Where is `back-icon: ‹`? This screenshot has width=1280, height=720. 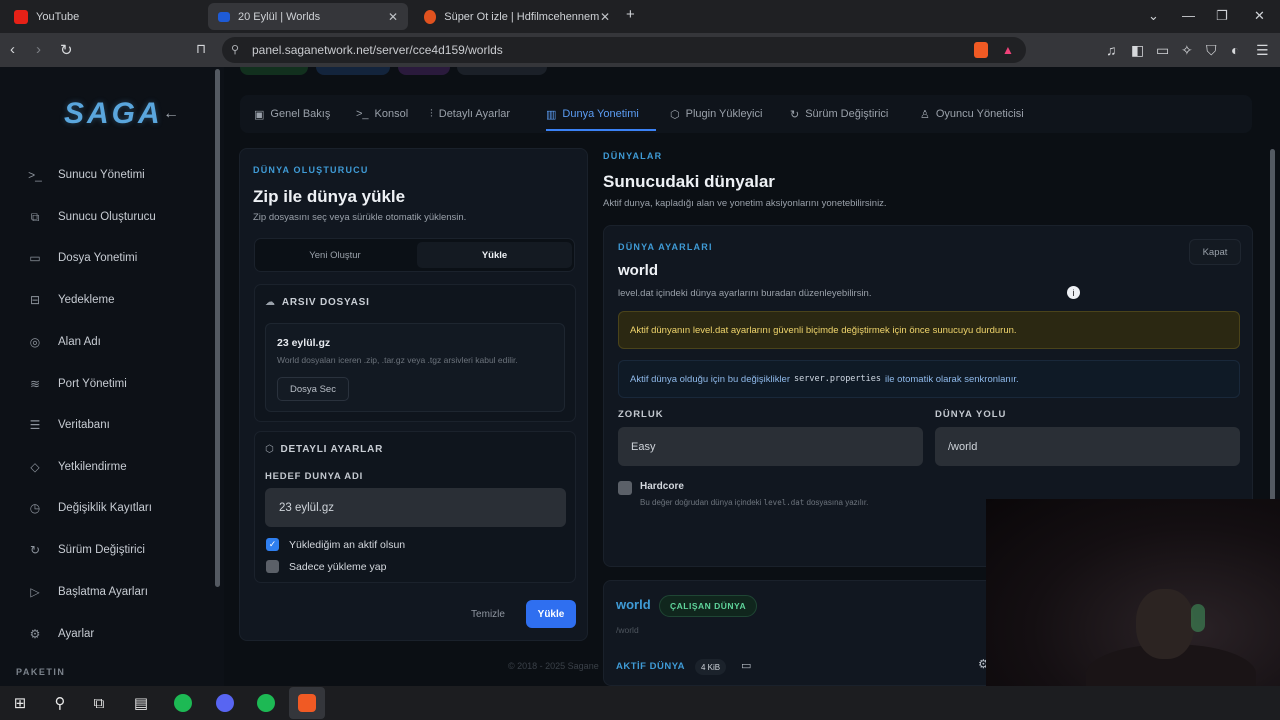 back-icon: ‹ is located at coordinates (12, 49).